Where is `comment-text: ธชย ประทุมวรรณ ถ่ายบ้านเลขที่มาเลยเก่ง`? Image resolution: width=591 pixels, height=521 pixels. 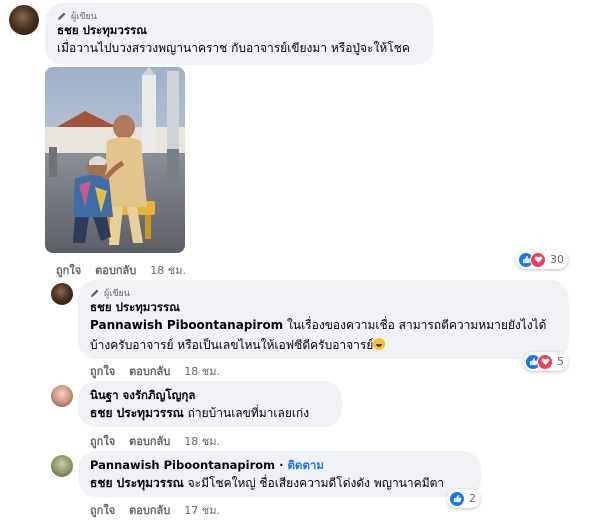 comment-text: ธชย ประทุมวรรณ ถ่ายบ้านเลขที่มาเลยเก่ง is located at coordinates (210, 413).